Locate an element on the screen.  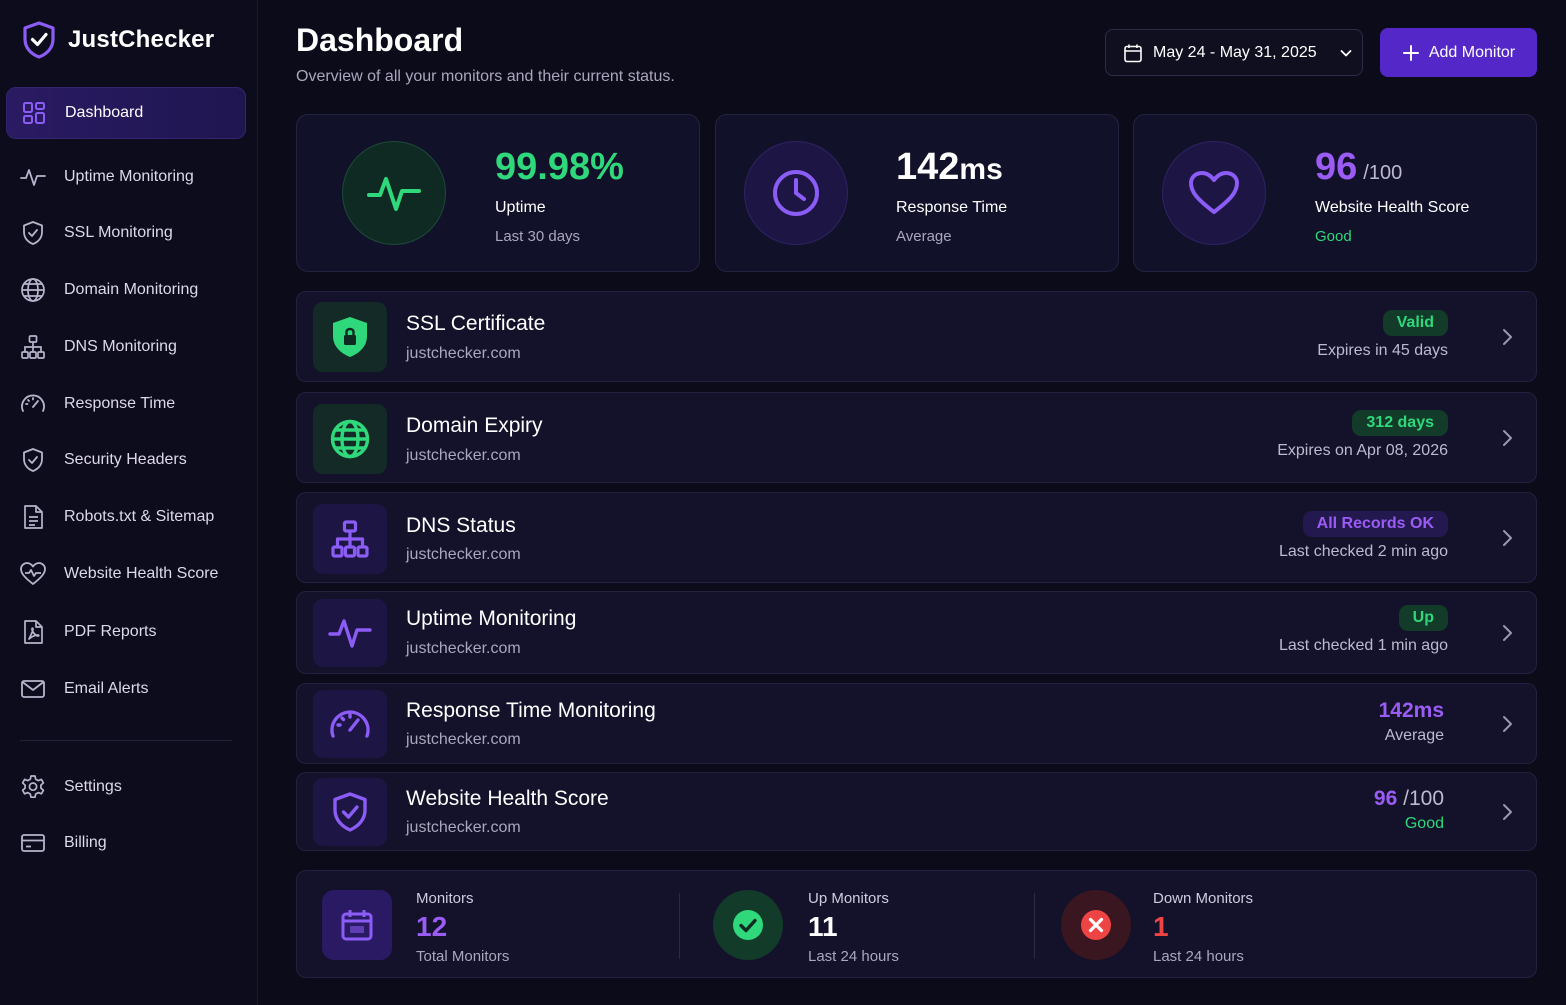
monitor-status-sub: Expires in 45 days is located at coordinates (1382, 350).